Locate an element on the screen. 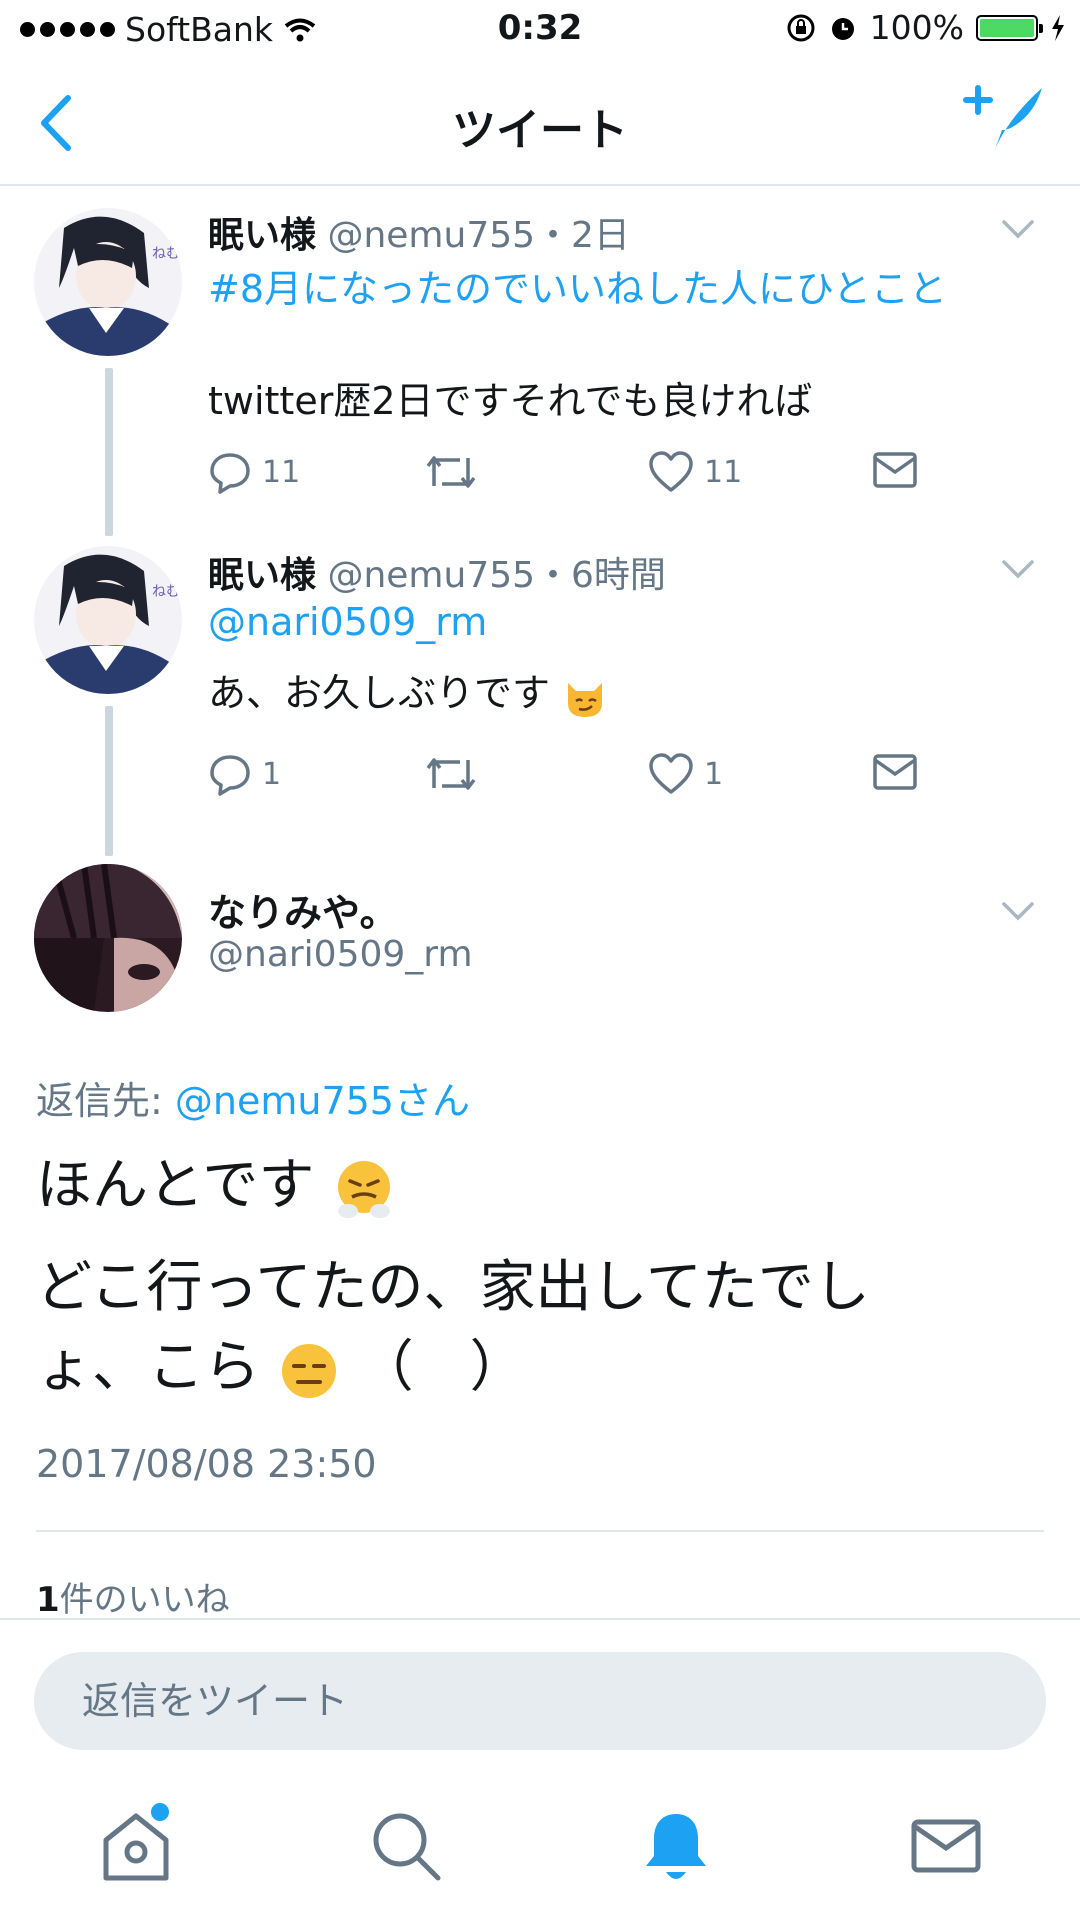 The width and height of the screenshot is (1080, 1920). tab-search is located at coordinates (406, 1846).